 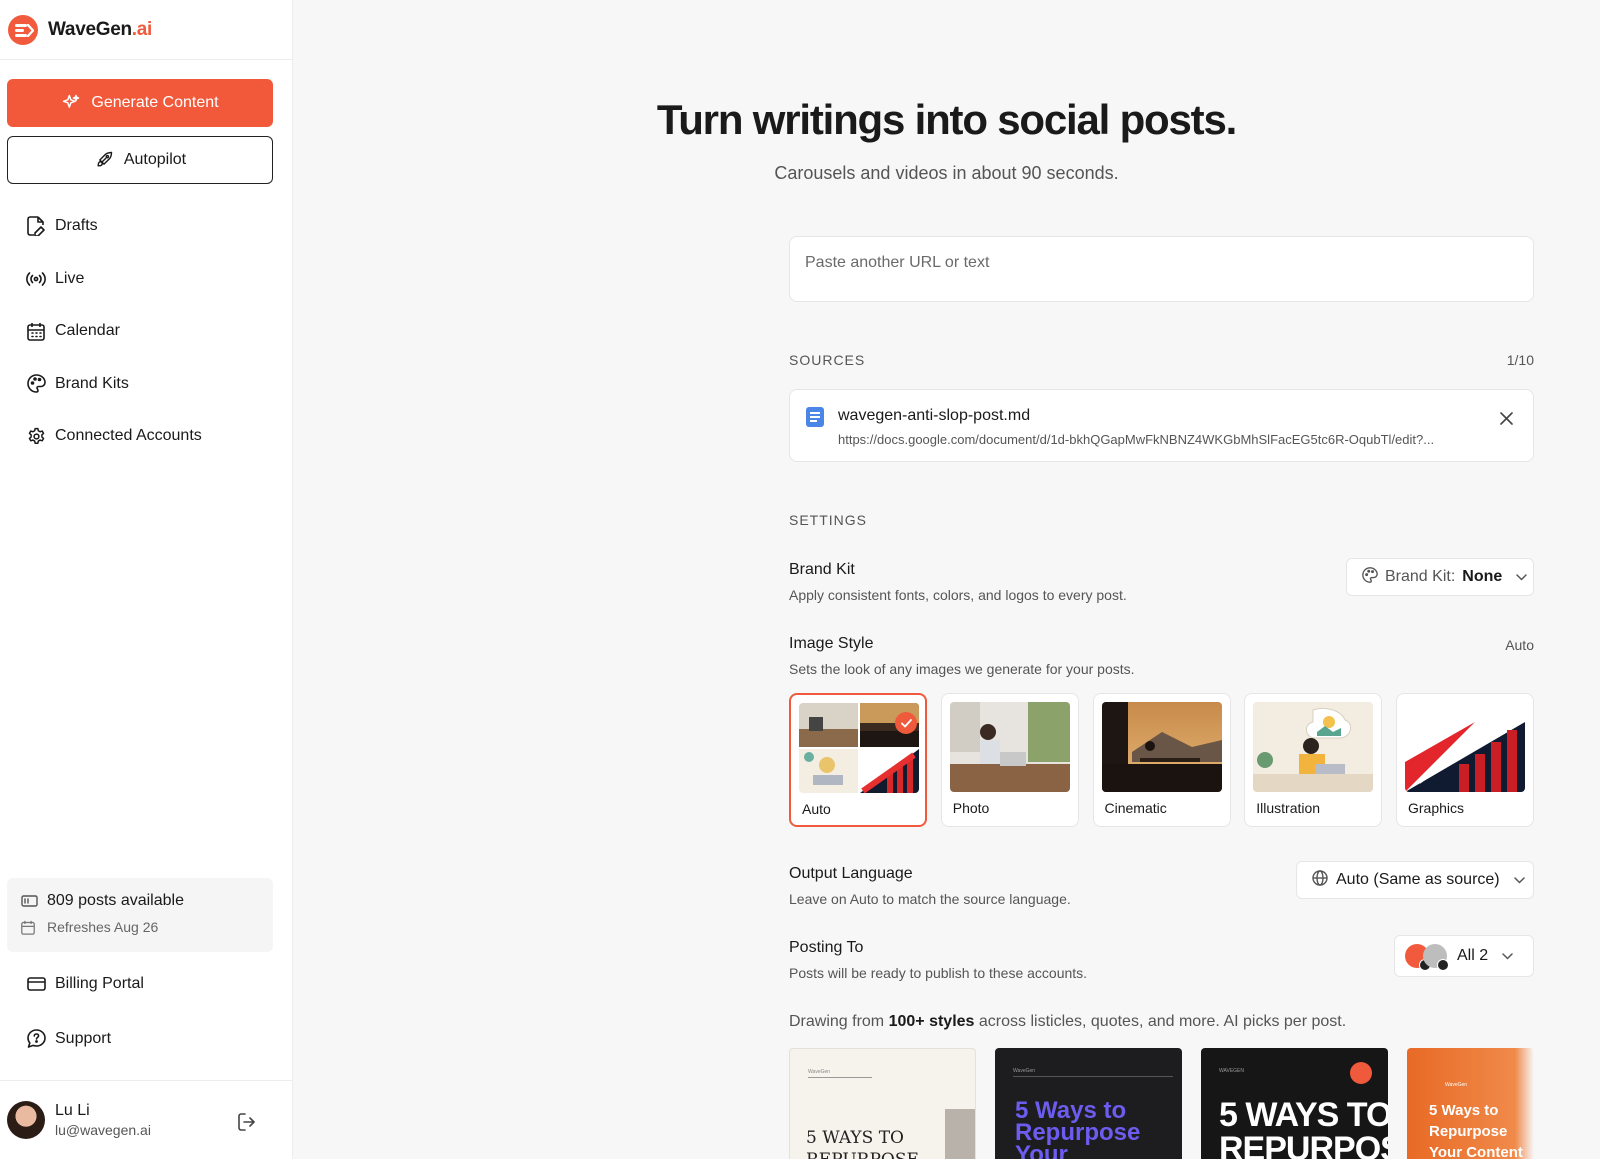 I want to click on calendar-small-icon, so click(x=31, y=927).